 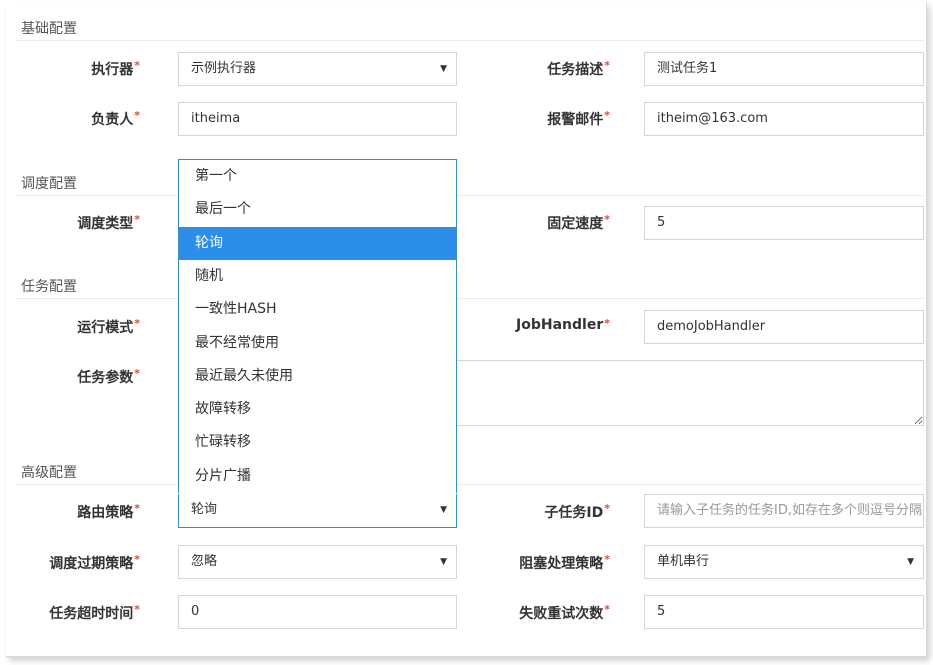 I want to click on route-option: 忙碌转移, so click(x=317, y=442).